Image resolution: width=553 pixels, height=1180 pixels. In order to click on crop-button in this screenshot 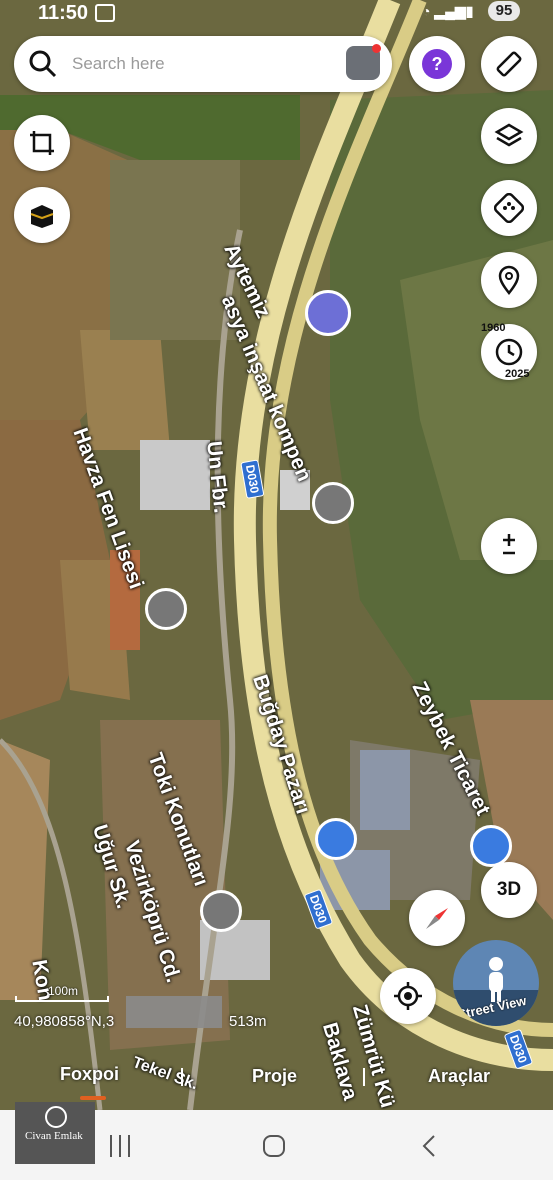, I will do `click(42, 143)`.